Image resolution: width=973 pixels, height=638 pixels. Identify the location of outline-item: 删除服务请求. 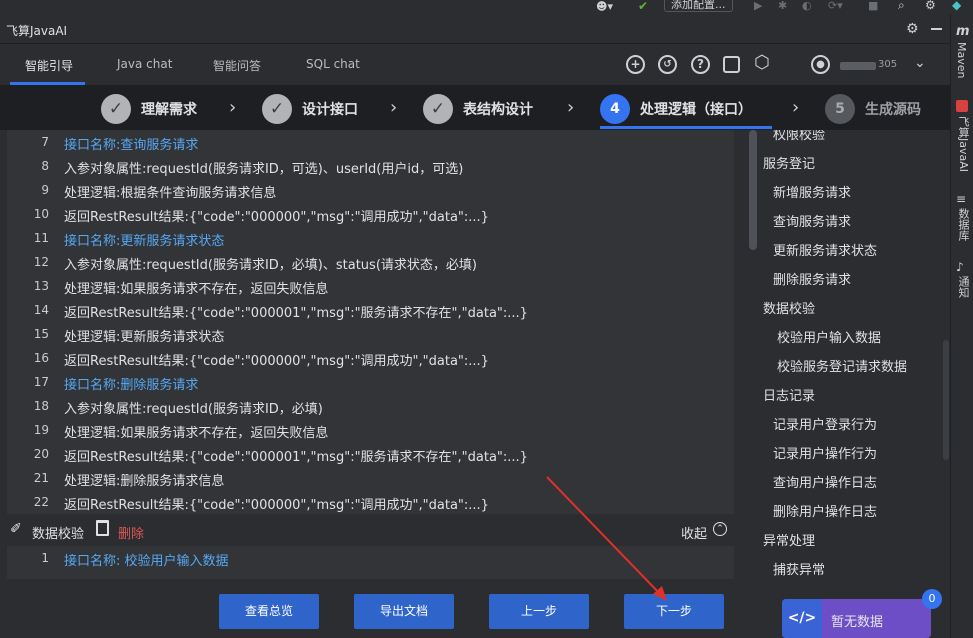
(812, 278).